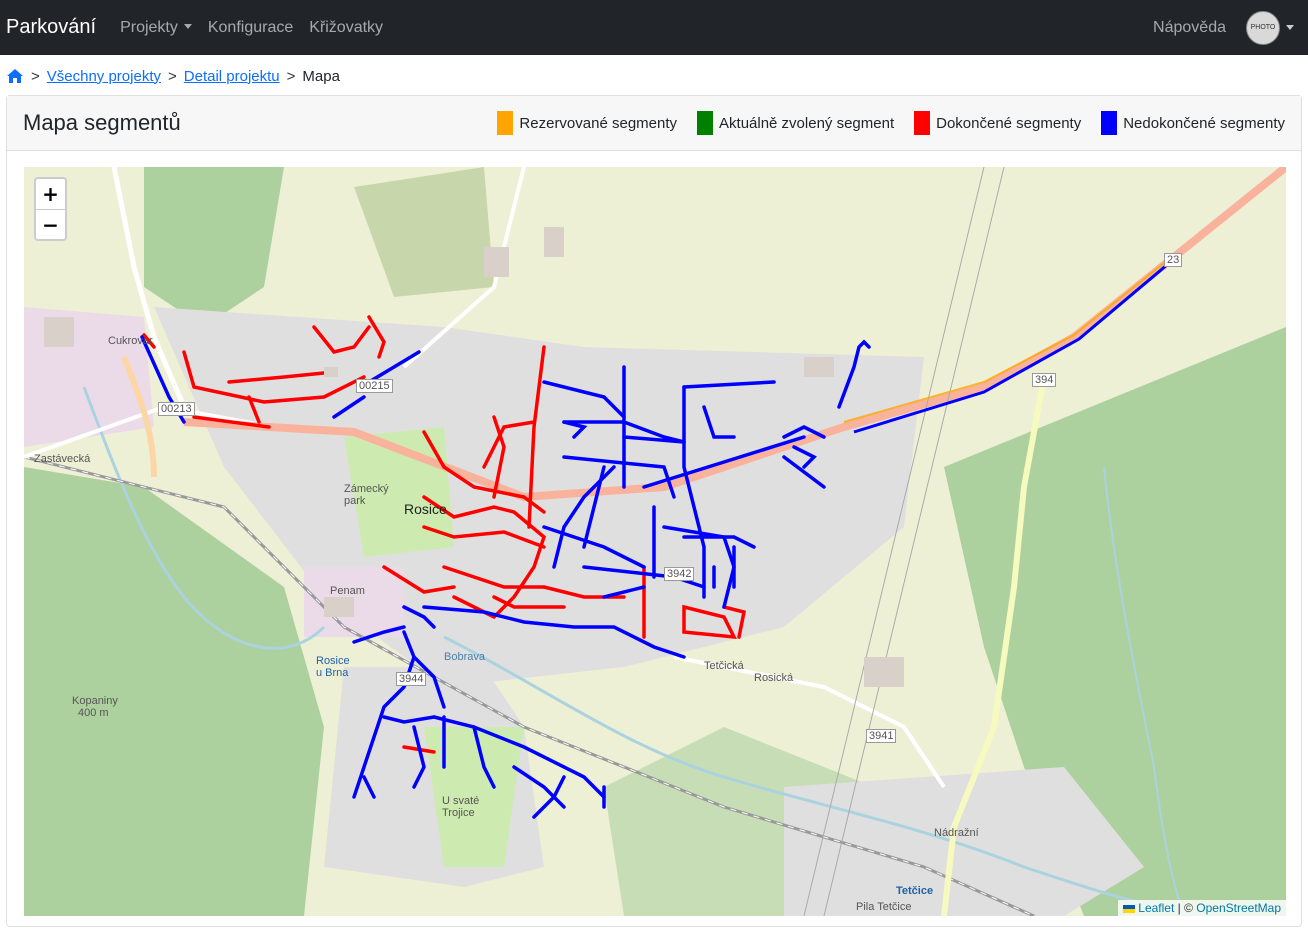 The image size is (1308, 932). I want to click on legend-unfinished: Nedokončené segmenty, so click(1193, 123).